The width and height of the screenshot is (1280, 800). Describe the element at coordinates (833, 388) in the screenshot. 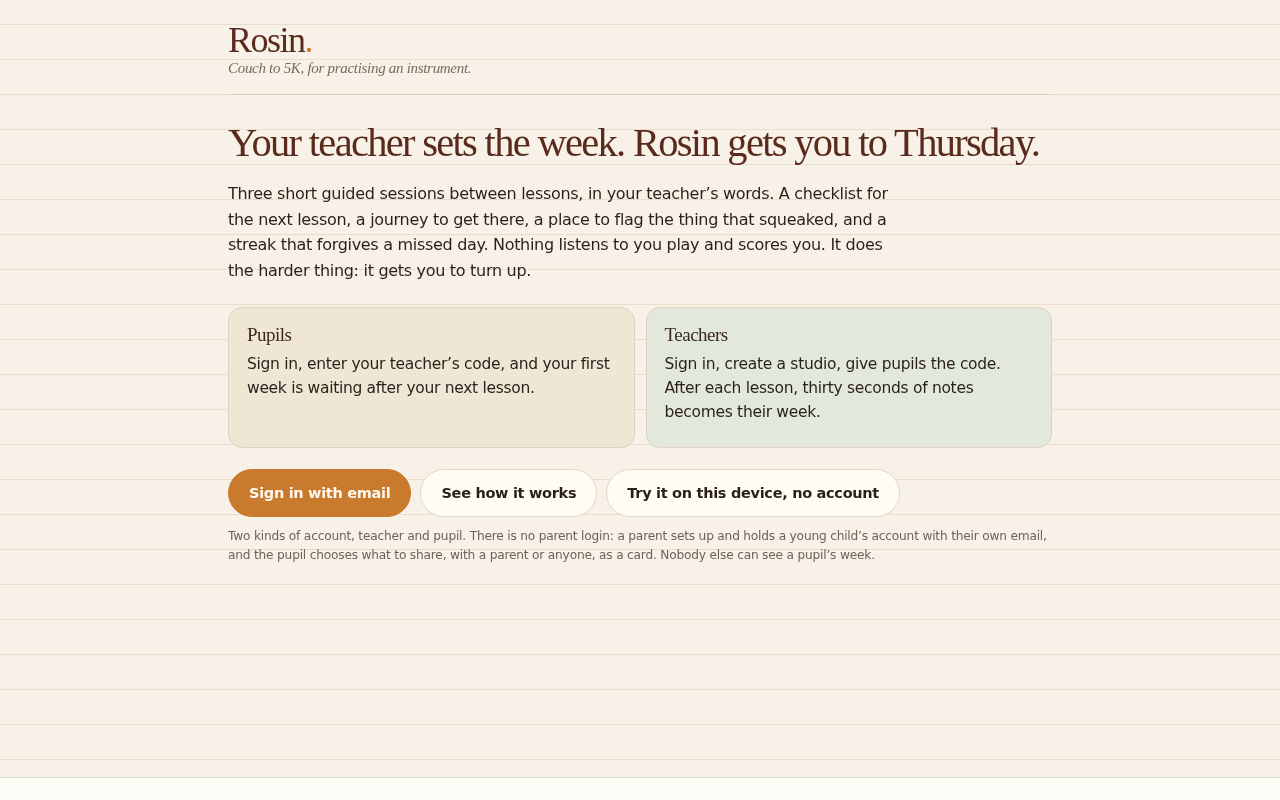

I see `card-text: Sign in, create a studio, give pupils the code. After each lesson, thirty seconds of notes becomes their week.` at that location.